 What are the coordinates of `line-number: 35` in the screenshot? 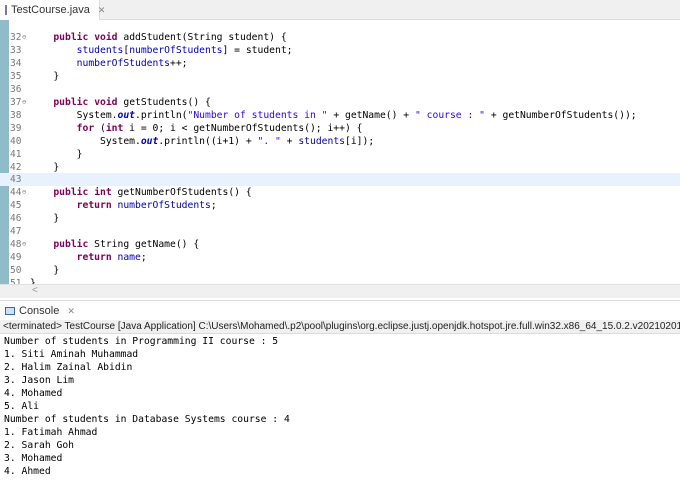 It's located at (16, 76).